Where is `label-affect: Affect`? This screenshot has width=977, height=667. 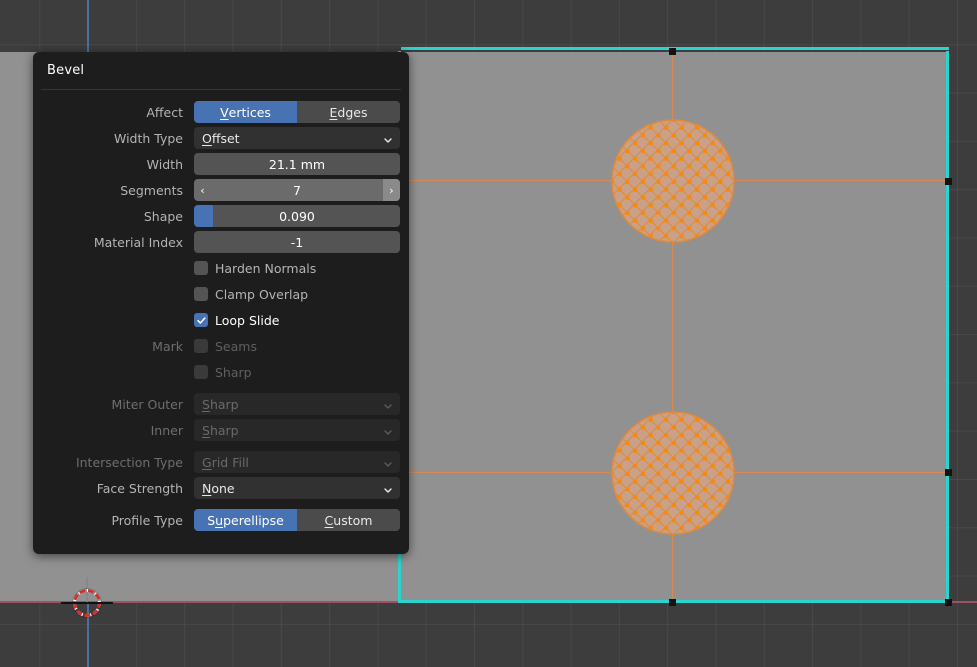 label-affect: Affect is located at coordinates (164, 112).